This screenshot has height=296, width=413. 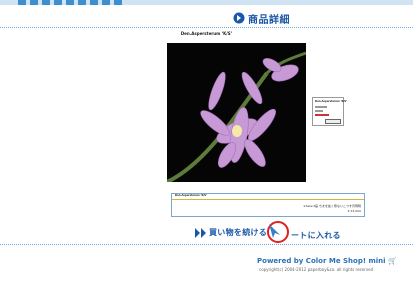 I want to click on desc-product-name: Den.Aspersterum ‘K/S’, so click(x=191, y=195).